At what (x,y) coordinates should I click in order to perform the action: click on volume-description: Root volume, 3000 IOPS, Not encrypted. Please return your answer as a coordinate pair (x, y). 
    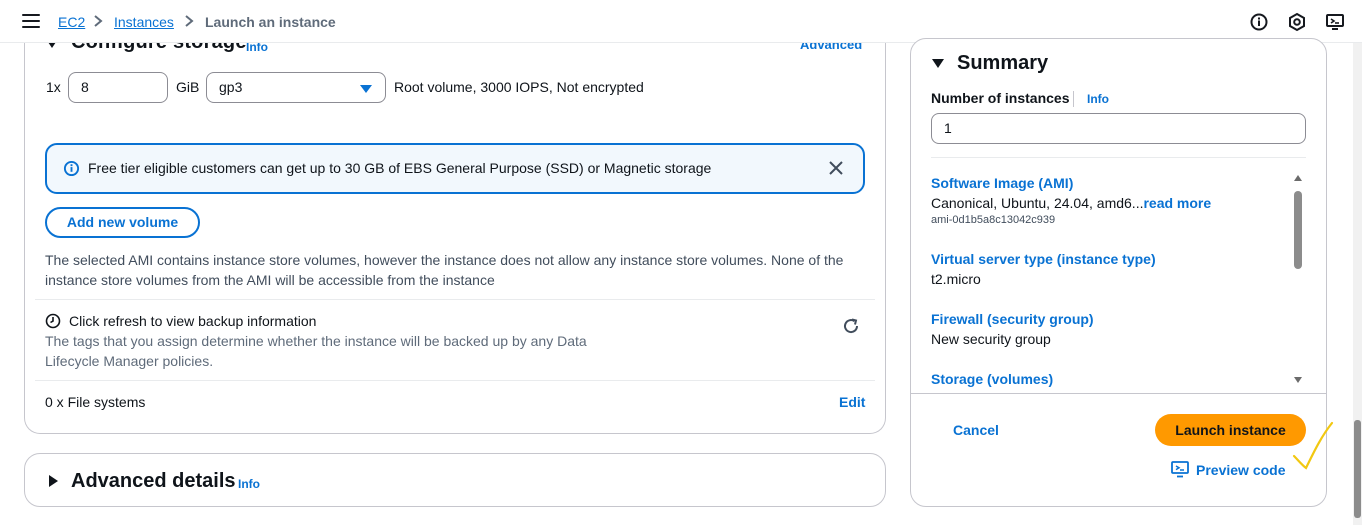
    Looking at the image, I should click on (519, 87).